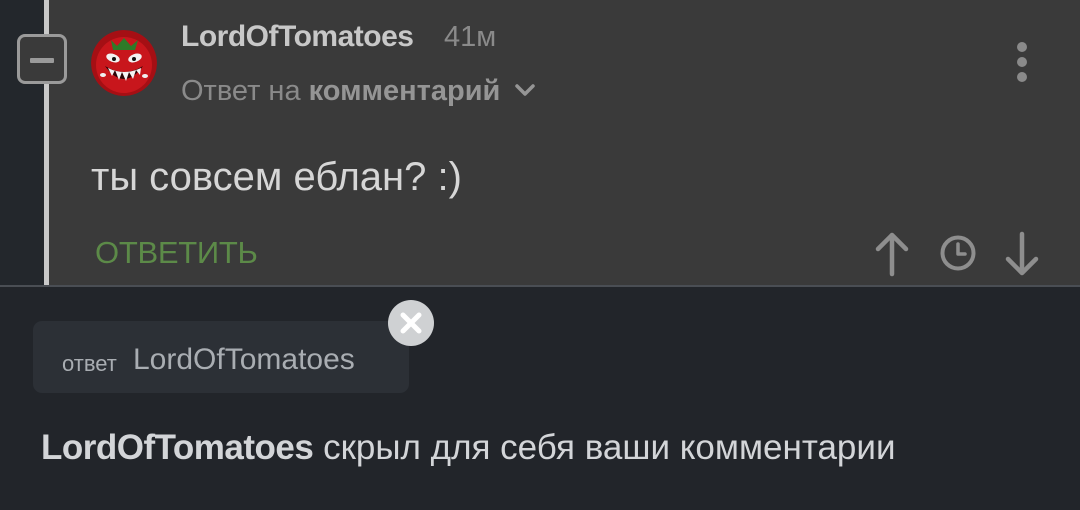  I want to click on reply-chip-prefix: ответ, so click(89, 363).